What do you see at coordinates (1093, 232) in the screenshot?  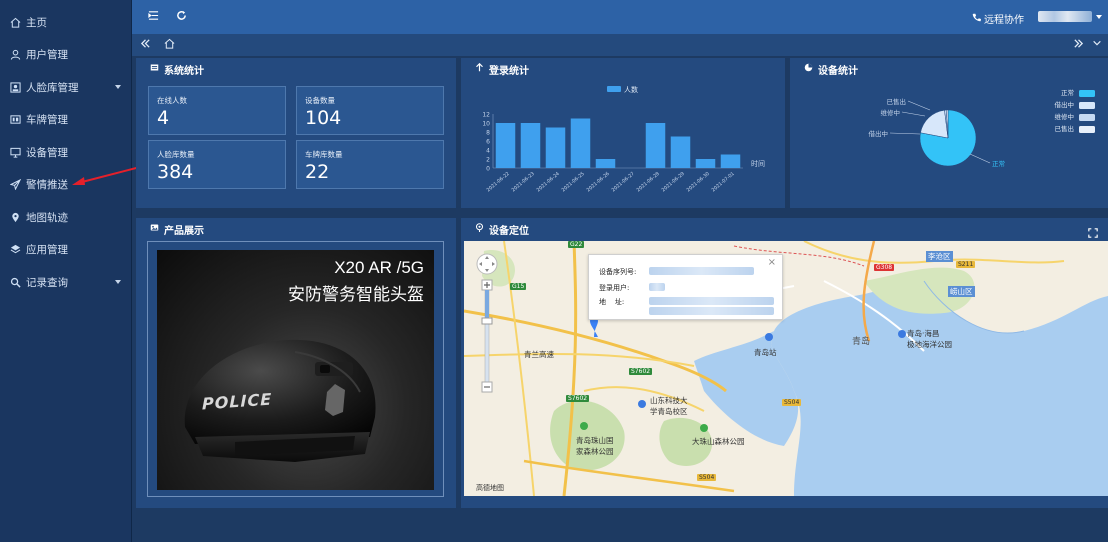 I see `fullscreen-icon` at bounding box center [1093, 232].